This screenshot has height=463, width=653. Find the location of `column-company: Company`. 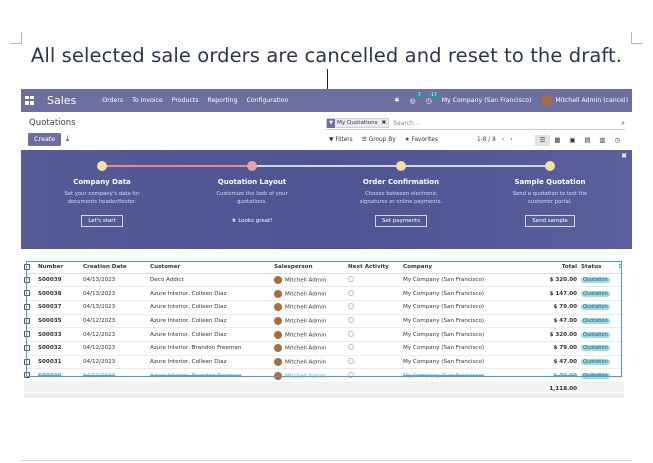

column-company: Company is located at coordinates (459, 267).